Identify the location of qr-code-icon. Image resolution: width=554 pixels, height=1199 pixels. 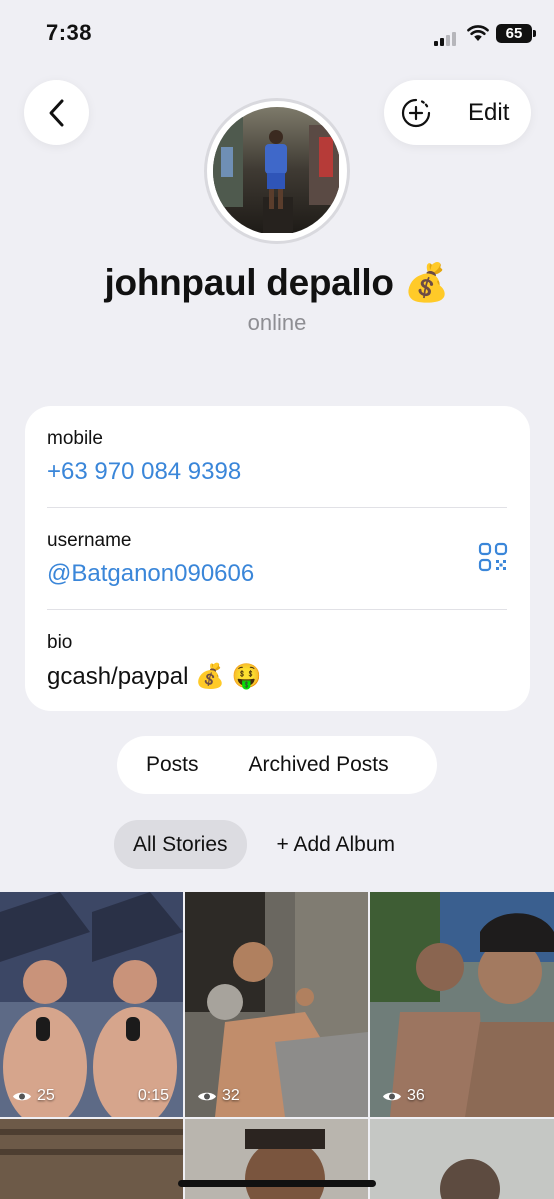
(493, 557).